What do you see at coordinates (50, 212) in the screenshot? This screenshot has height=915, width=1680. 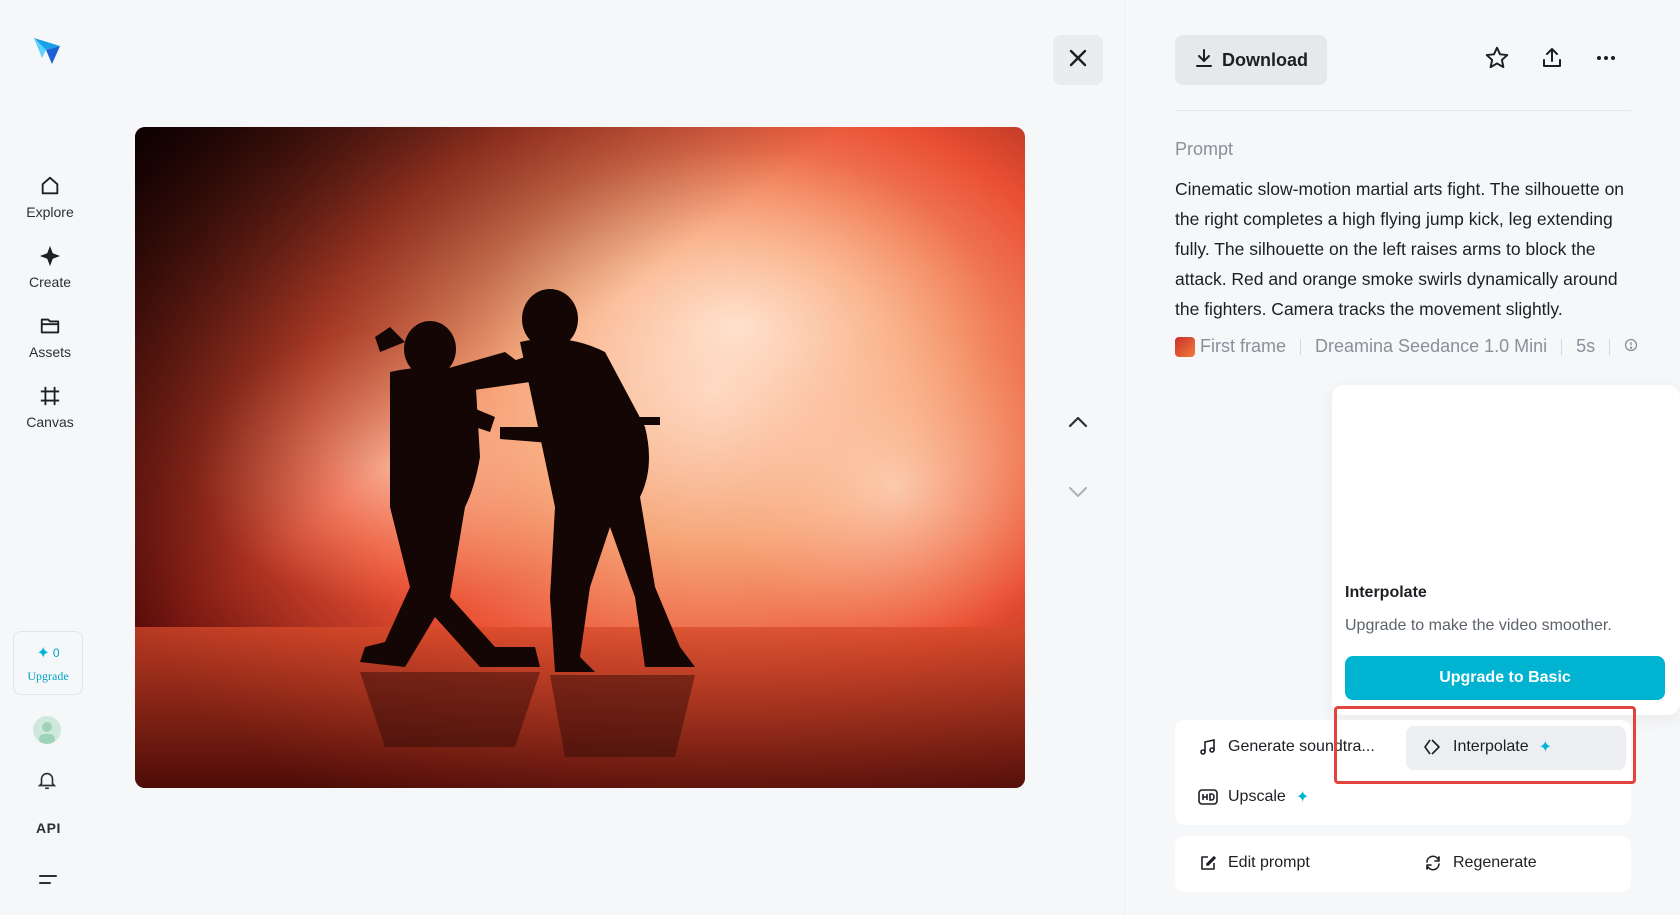 I see `sidebar-item-label: Explore` at bounding box center [50, 212].